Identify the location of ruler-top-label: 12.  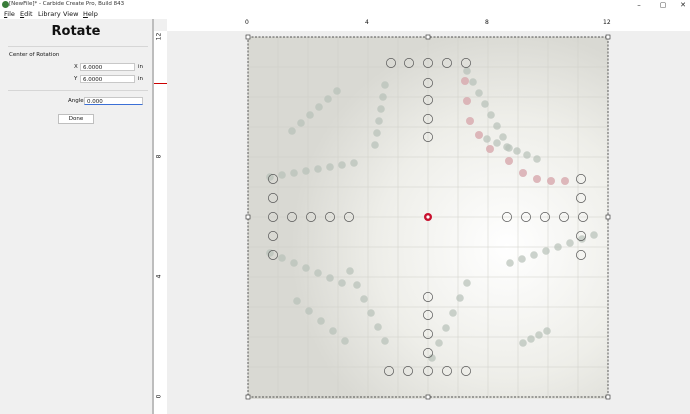
(607, 22).